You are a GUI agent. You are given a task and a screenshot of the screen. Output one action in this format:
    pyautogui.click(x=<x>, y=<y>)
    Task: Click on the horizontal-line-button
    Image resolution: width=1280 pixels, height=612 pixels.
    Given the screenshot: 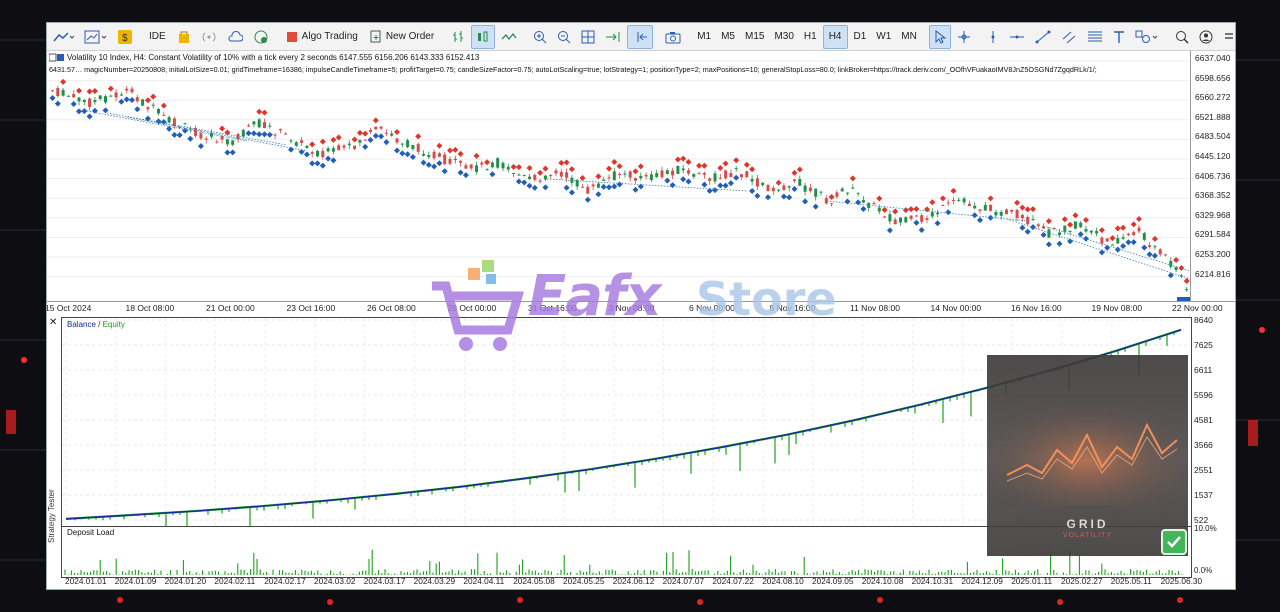 What is the action you would take?
    pyautogui.click(x=1017, y=37)
    